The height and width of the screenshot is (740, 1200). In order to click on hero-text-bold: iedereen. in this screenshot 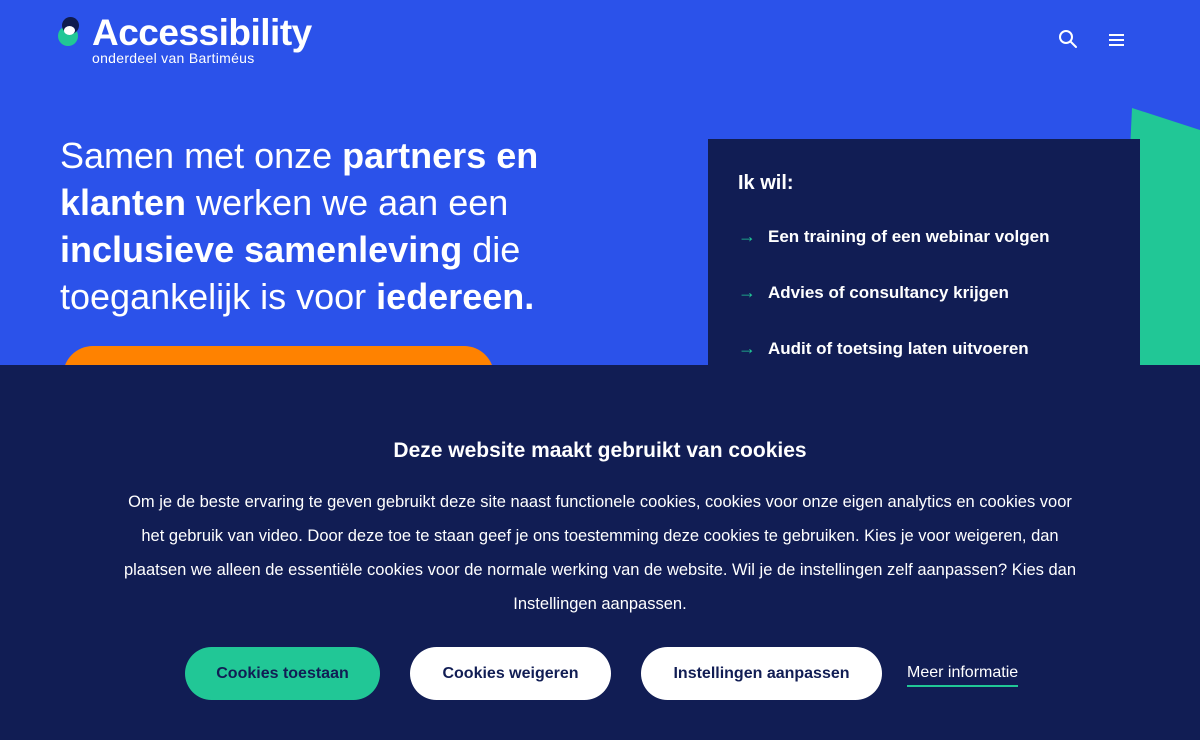, I will do `click(455, 296)`.